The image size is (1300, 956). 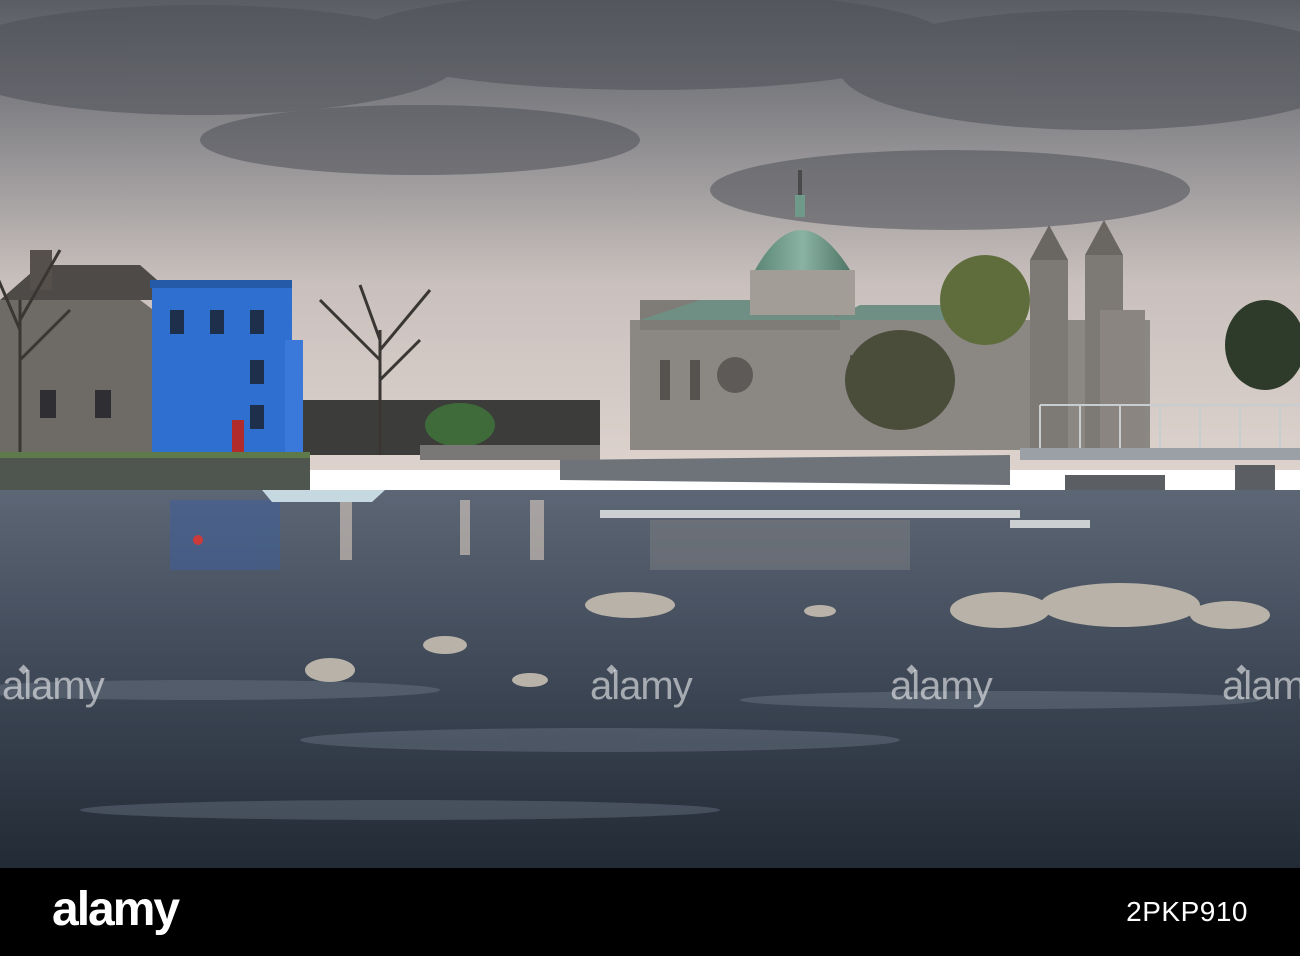 I want to click on footer-bar: alamy 2PKP910, so click(x=650, y=912).